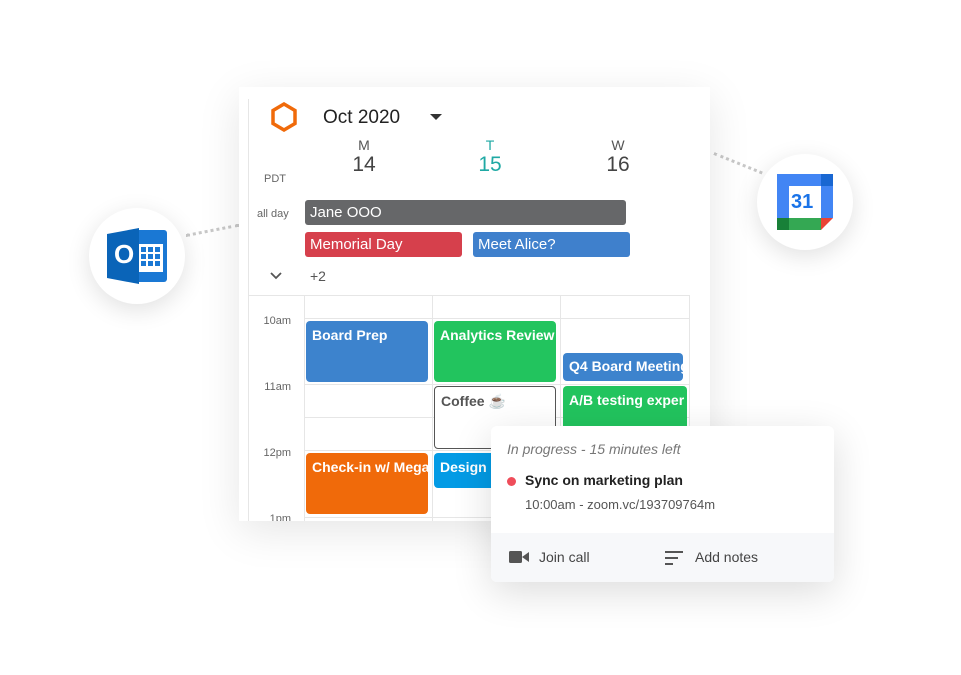  What do you see at coordinates (490, 145) in the screenshot?
I see `day-letter: T` at bounding box center [490, 145].